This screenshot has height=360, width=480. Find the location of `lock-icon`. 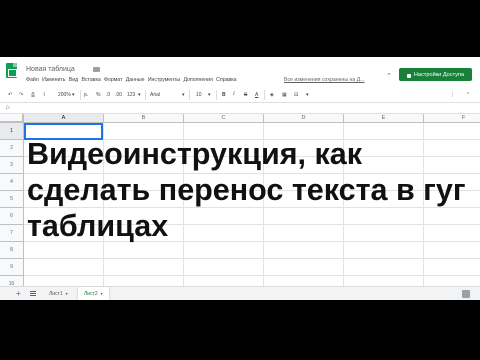

lock-icon is located at coordinates (408, 75).